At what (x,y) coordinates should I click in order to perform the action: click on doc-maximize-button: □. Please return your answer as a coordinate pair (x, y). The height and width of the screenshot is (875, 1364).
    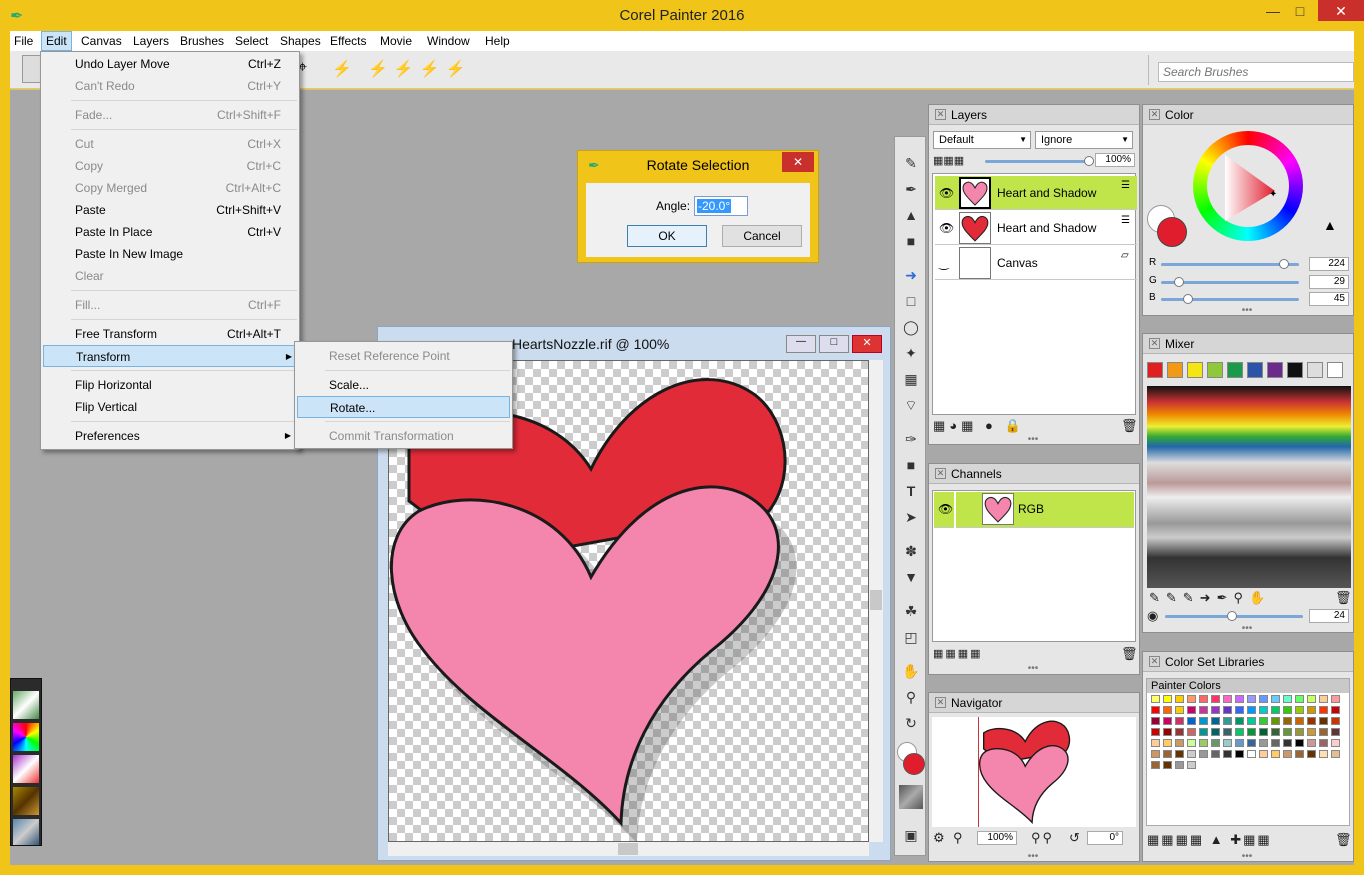
    Looking at the image, I should click on (834, 344).